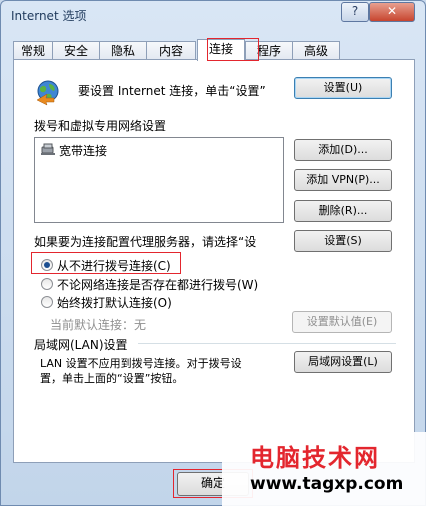 The height and width of the screenshot is (506, 426). Describe the element at coordinates (327, 484) in the screenshot. I see `watermark-url: www.tagxp.com` at that location.